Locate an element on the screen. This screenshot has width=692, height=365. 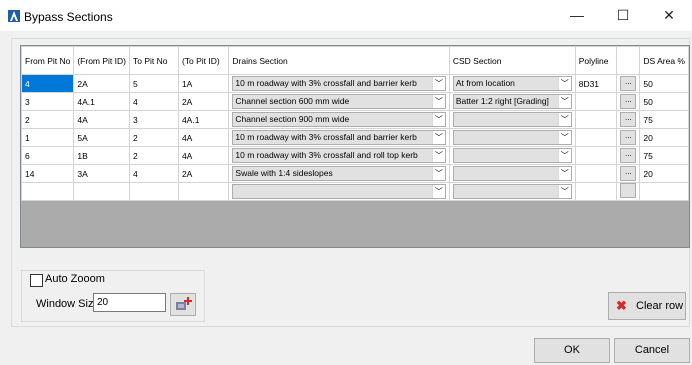
drains-section-dropdown: Channel section 900 mm wide ﹀ is located at coordinates (339, 119).